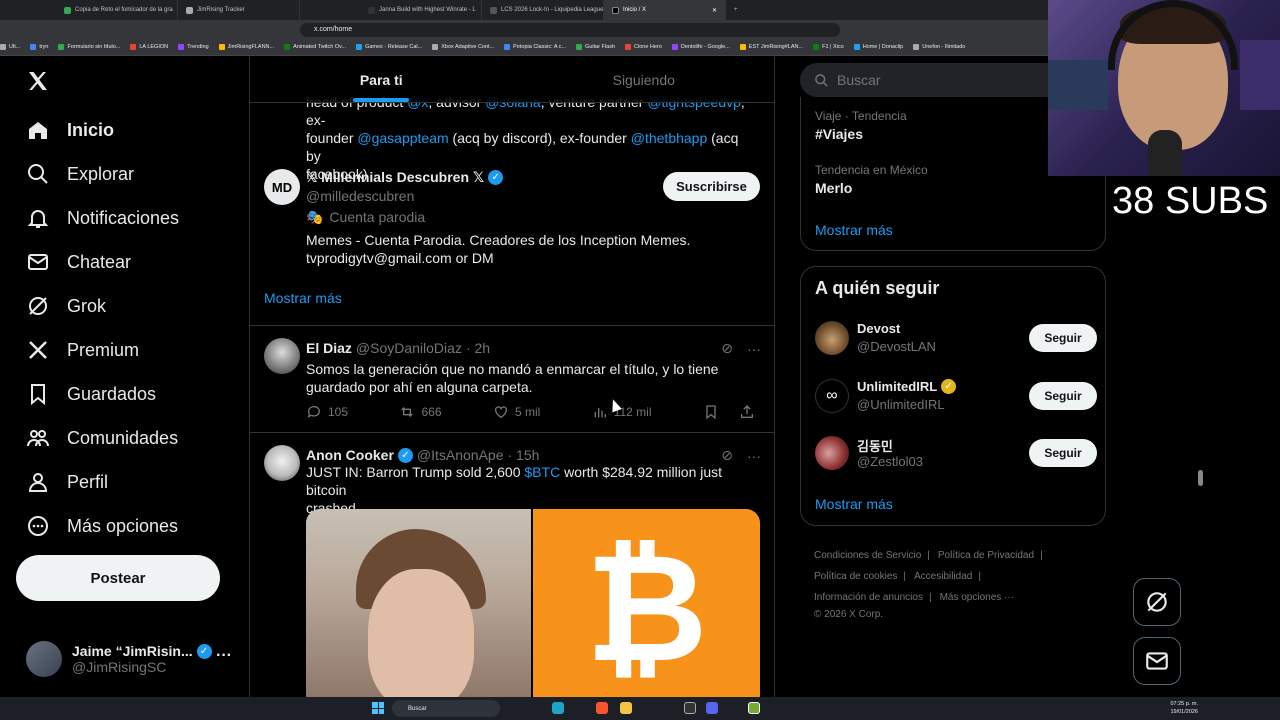  Describe the element at coordinates (832, 396) in the screenshot. I see `avatar: ∞` at that location.